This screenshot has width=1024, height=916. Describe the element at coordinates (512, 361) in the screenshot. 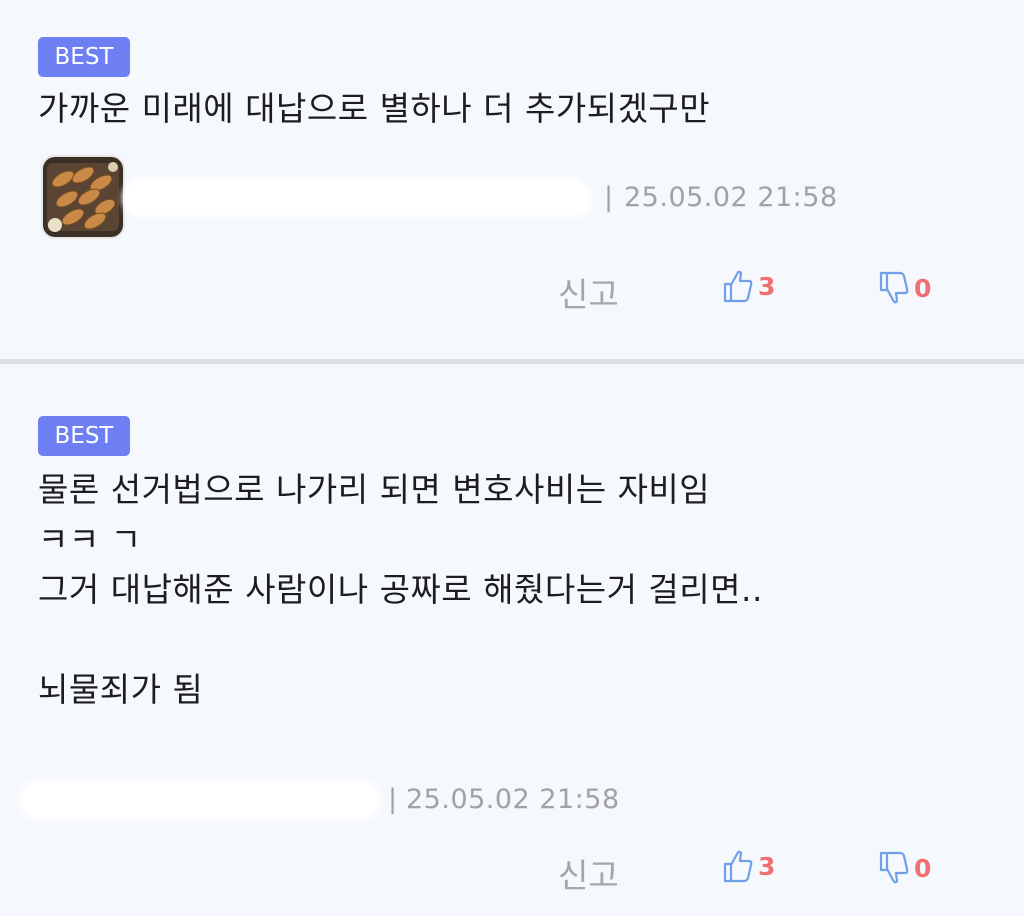

I see `comment-divider` at that location.